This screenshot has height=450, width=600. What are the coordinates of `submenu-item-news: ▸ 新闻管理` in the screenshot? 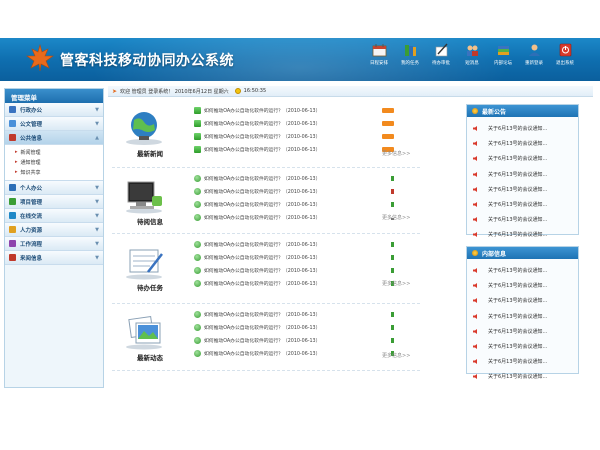 It's located at (54, 152).